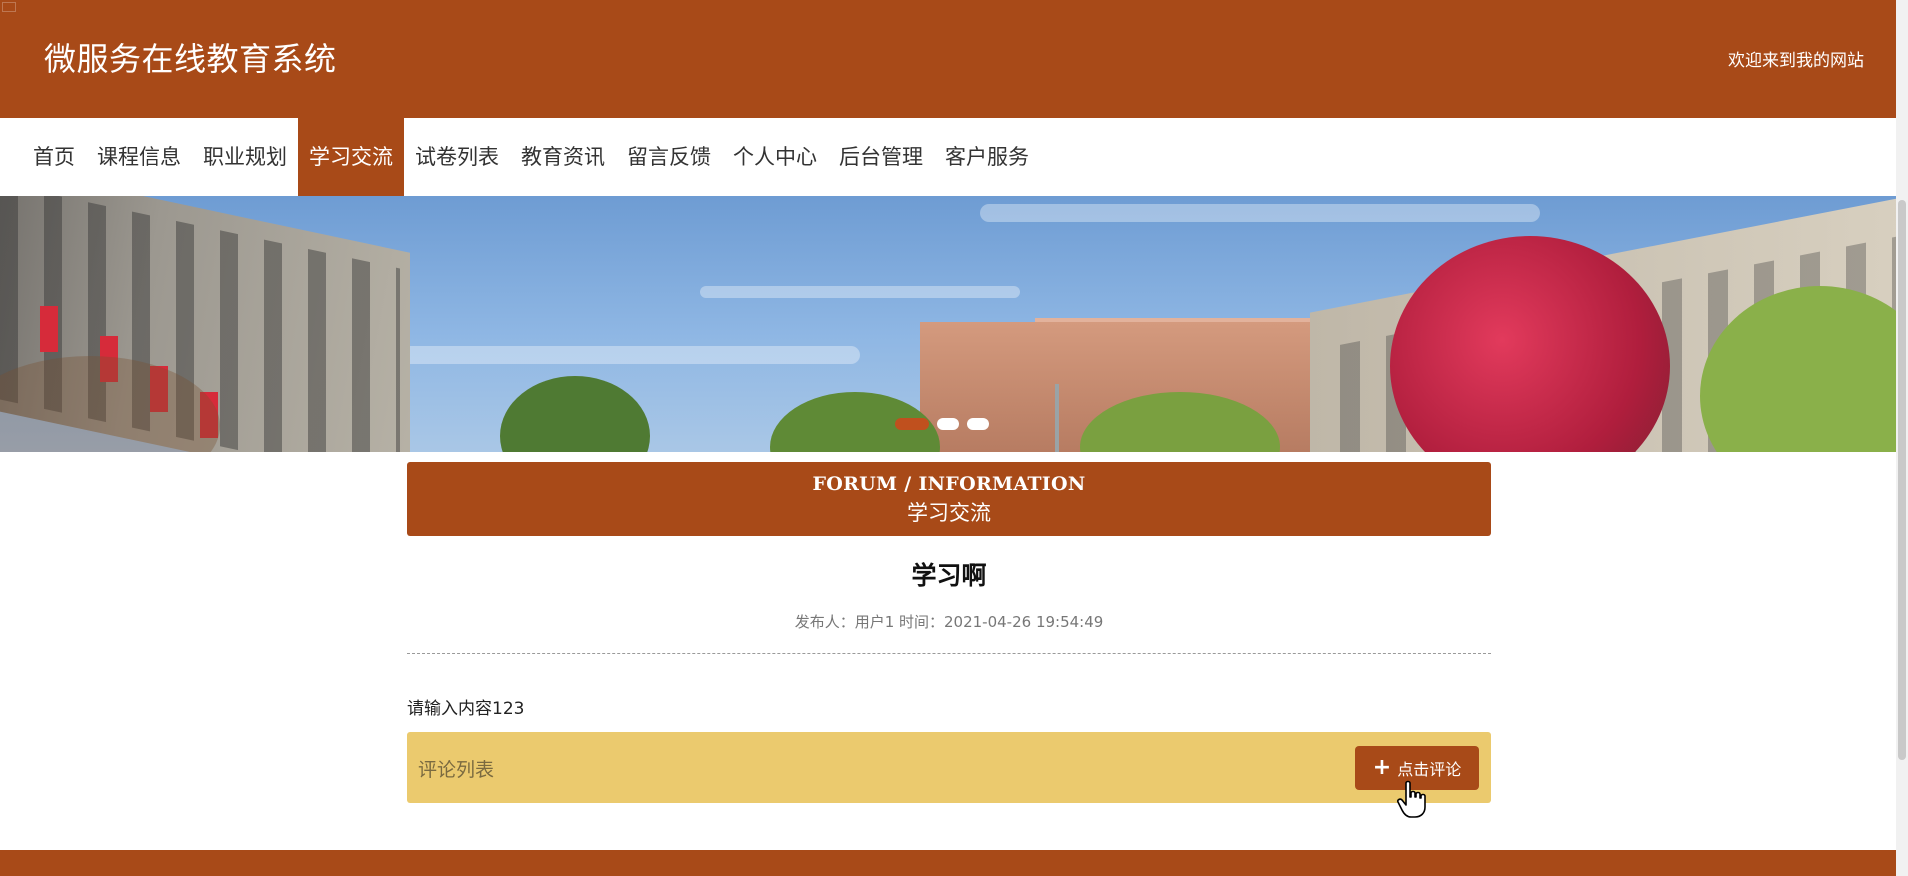  Describe the element at coordinates (466, 709) in the screenshot. I see `post-content: 请输入内容123` at that location.